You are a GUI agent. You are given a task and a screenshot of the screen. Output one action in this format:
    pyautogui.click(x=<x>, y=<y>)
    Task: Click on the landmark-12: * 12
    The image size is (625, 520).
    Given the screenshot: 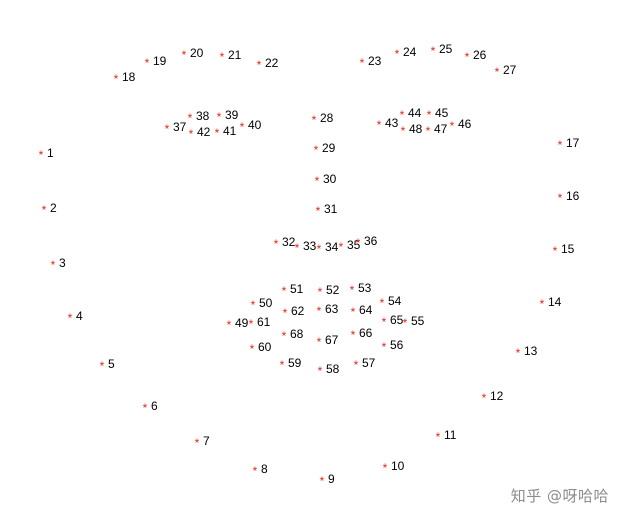 What is the action you would take?
    pyautogui.click(x=493, y=397)
    